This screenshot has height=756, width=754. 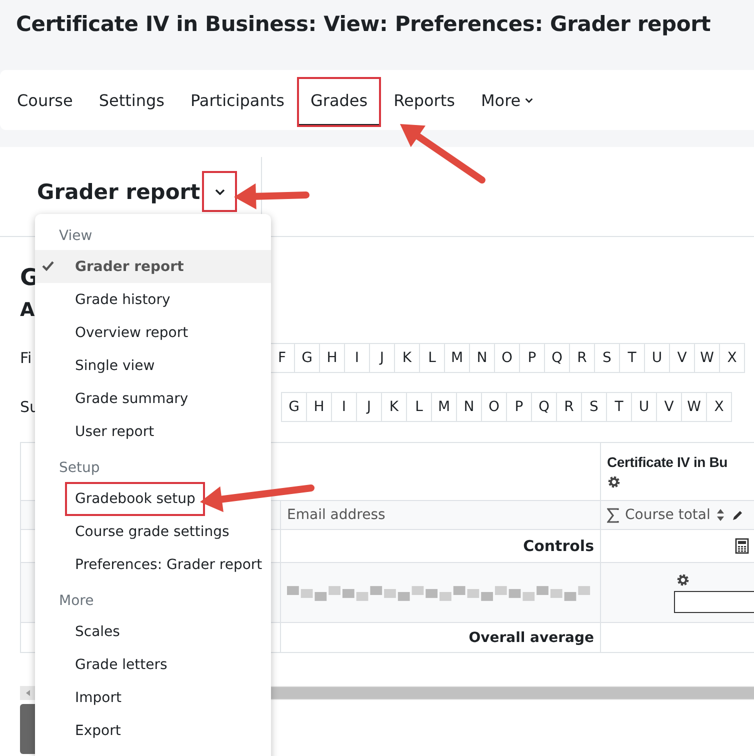 What do you see at coordinates (118, 192) in the screenshot?
I see `report-title: Grader report` at bounding box center [118, 192].